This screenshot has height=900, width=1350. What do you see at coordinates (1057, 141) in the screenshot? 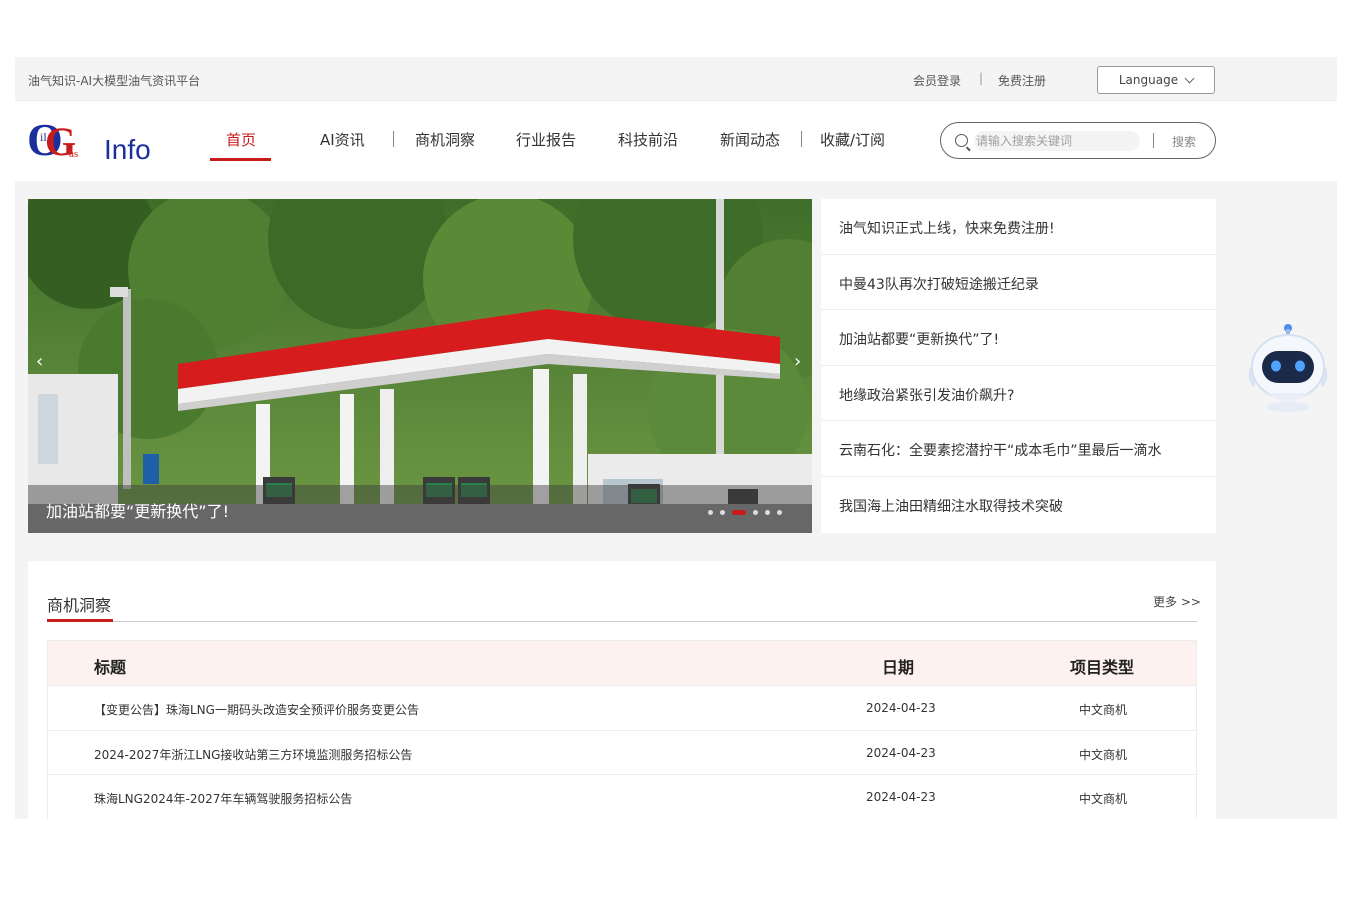
I see `search-input` at bounding box center [1057, 141].